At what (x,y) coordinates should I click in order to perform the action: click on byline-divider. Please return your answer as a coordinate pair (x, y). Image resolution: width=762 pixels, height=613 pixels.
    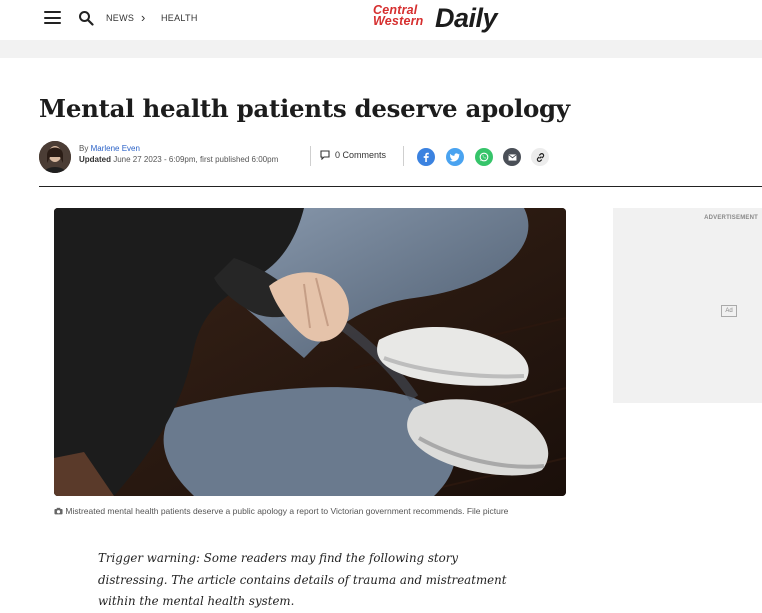
    Looking at the image, I should click on (310, 156).